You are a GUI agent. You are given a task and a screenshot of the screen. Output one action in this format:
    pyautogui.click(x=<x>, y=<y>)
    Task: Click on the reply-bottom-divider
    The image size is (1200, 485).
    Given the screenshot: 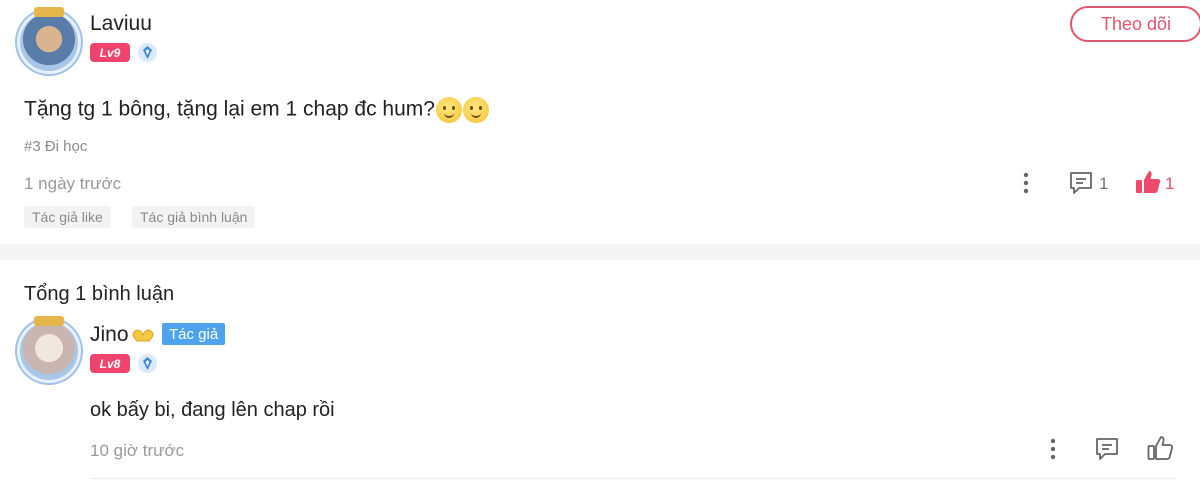 What is the action you would take?
    pyautogui.click(x=633, y=478)
    